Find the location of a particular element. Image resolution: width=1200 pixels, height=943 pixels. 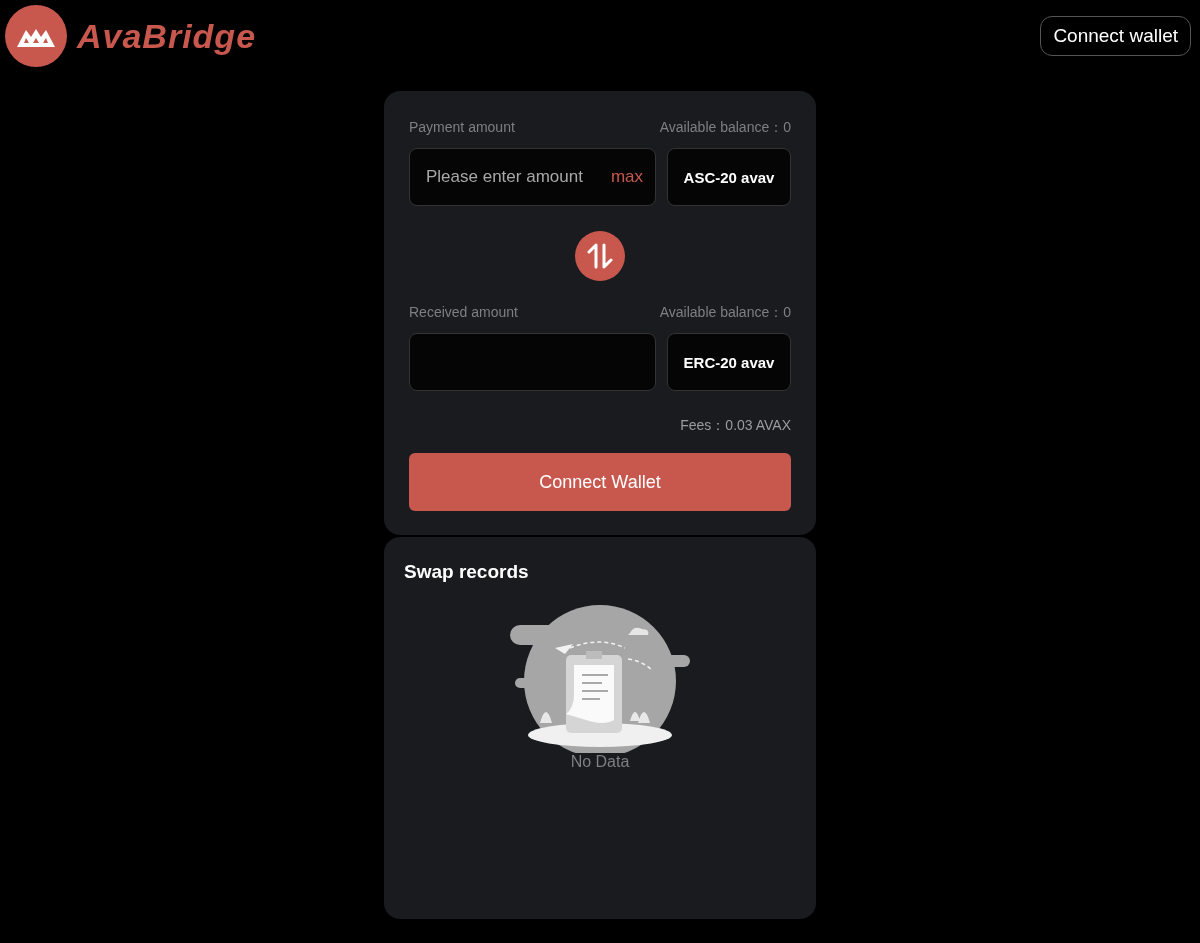

connect-wallet-button: Connect Wallet is located at coordinates (600, 482).